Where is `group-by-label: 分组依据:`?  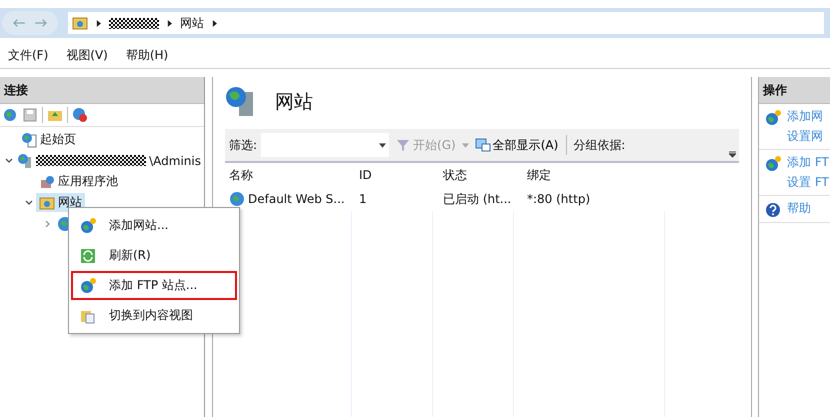
group-by-label: 分组依据: is located at coordinates (599, 145).